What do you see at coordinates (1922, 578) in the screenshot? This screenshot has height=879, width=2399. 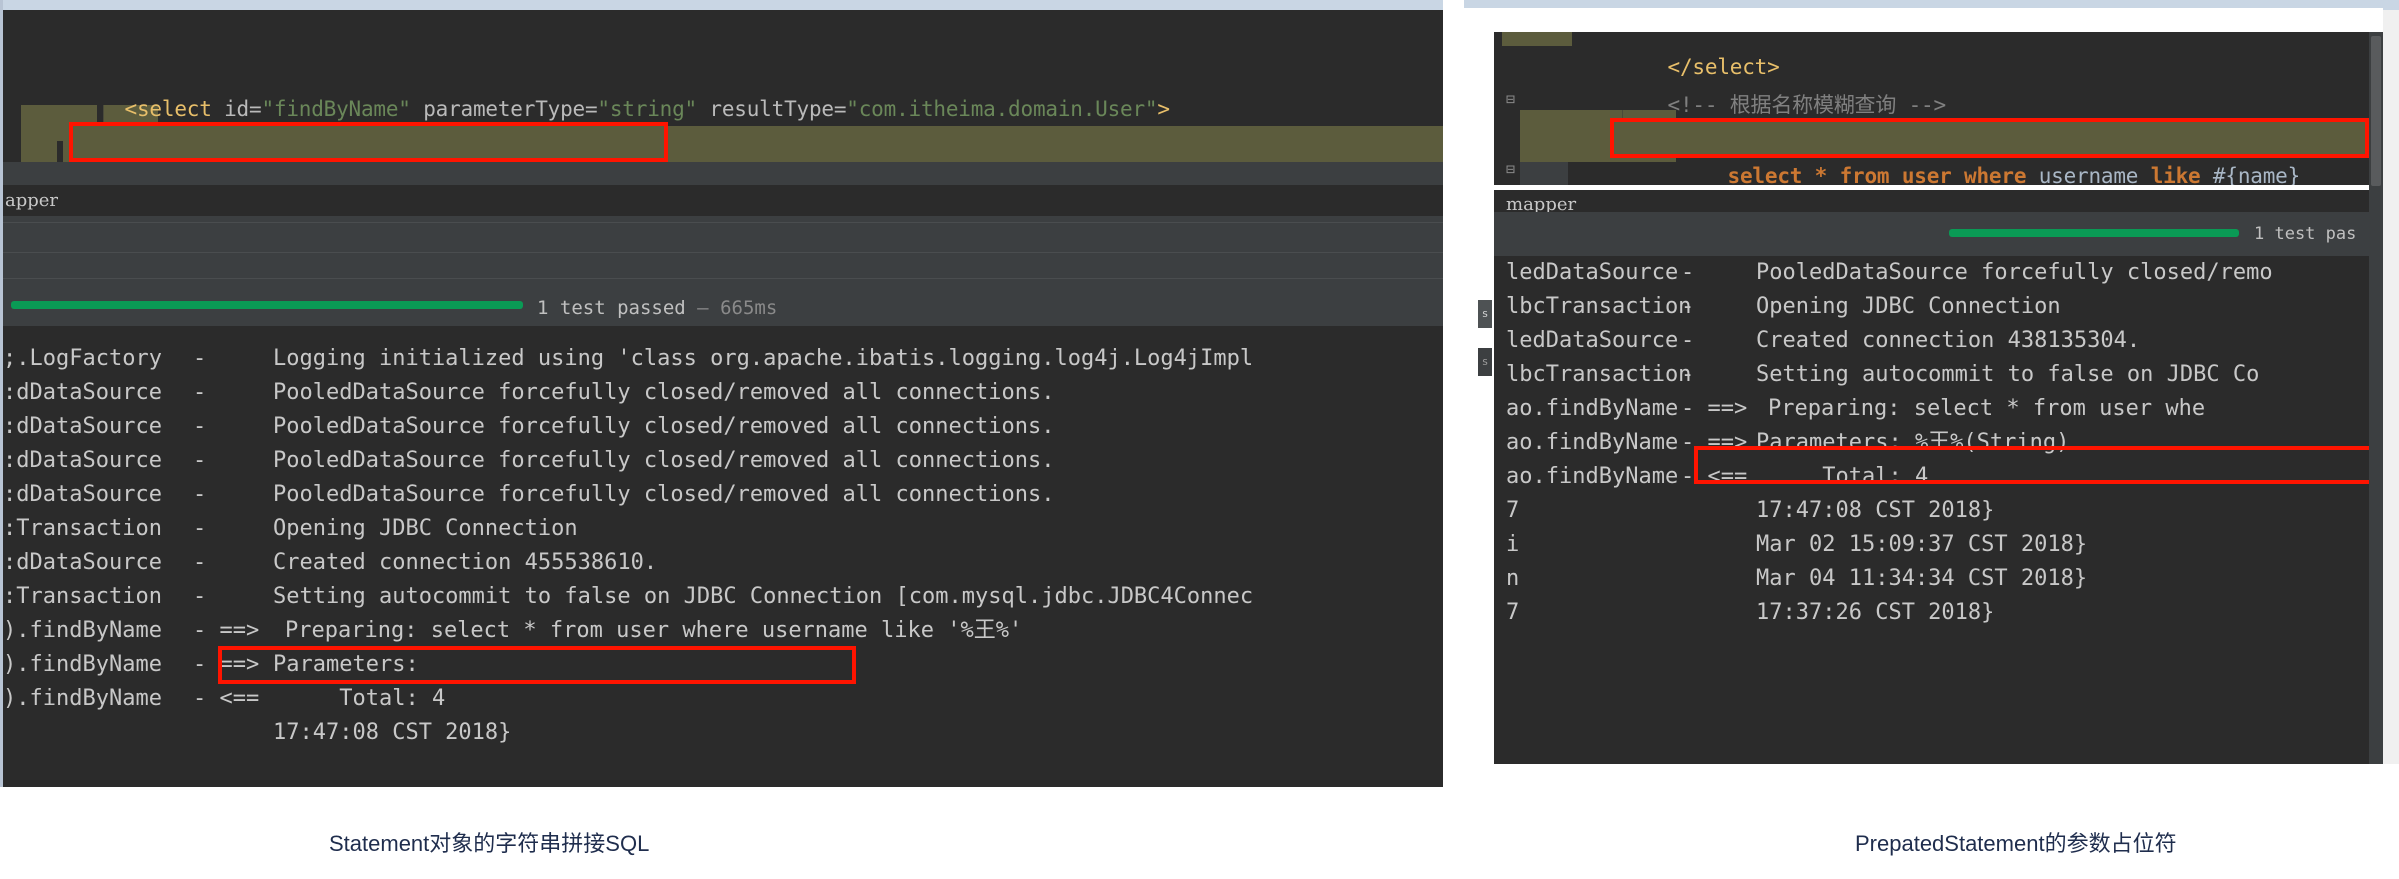 I see `log-message: Mar 04 11:34:34 CST 2018}` at bounding box center [1922, 578].